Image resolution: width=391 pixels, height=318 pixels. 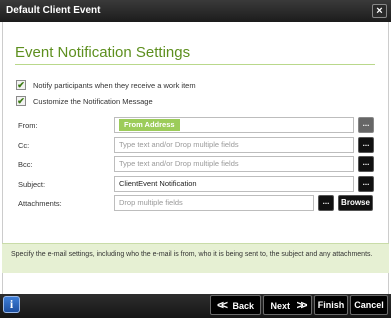 What do you see at coordinates (234, 125) in the screenshot?
I see `from-field: From Address` at bounding box center [234, 125].